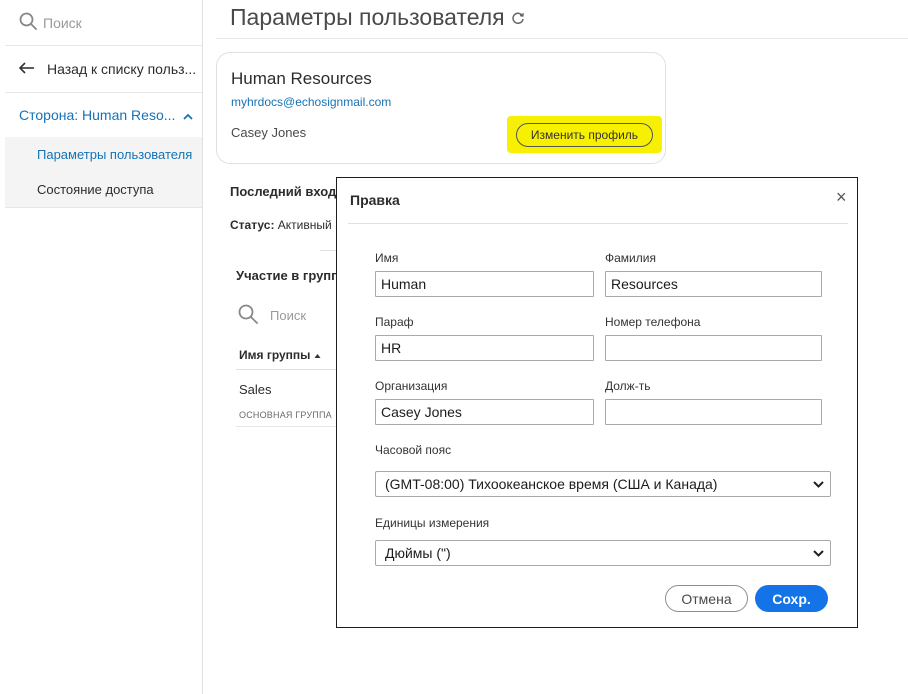 This screenshot has width=908, height=694. I want to click on last-login-label: Последний вход:, so click(285, 191).